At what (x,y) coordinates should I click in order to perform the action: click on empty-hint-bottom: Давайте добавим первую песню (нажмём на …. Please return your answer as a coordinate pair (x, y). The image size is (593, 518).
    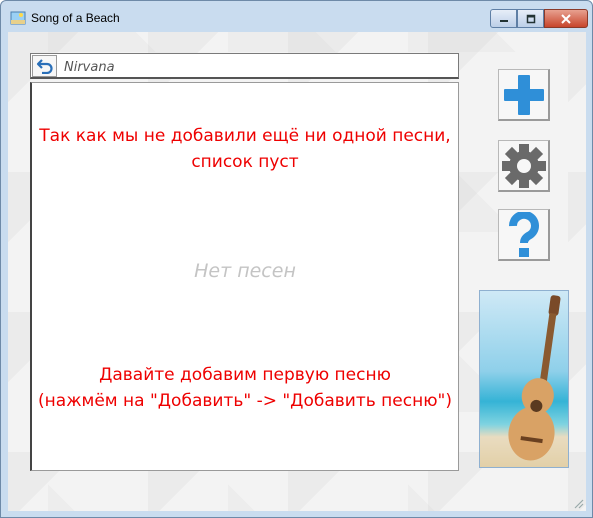
    Looking at the image, I should click on (245, 388).